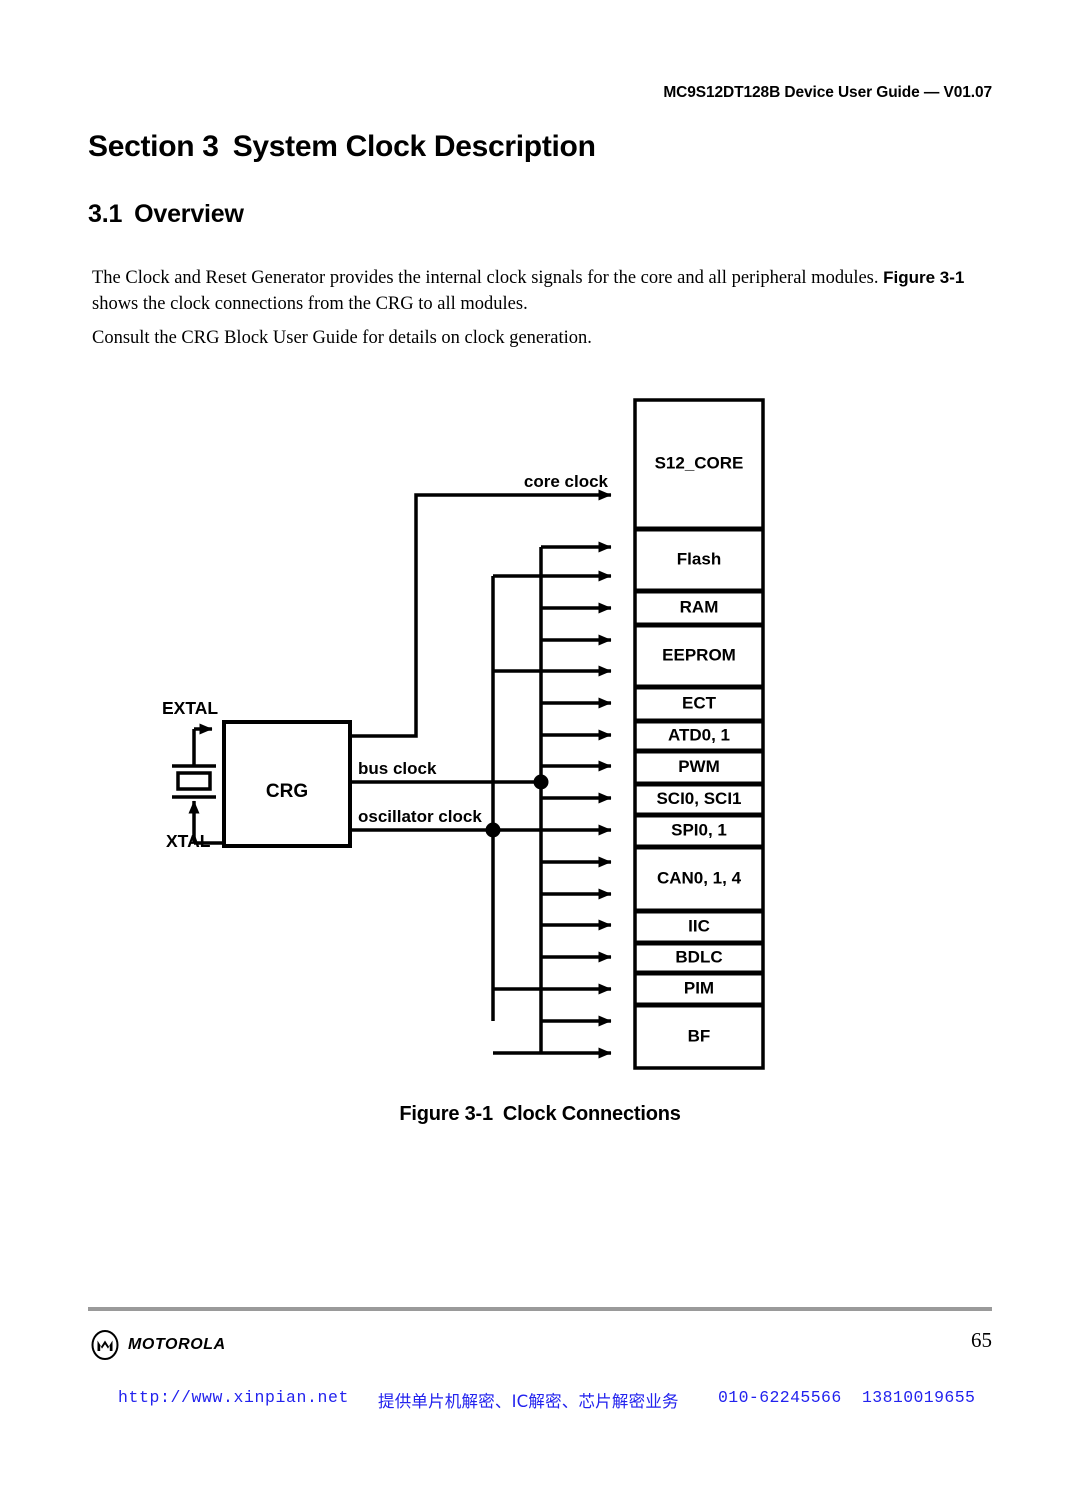  I want to click on module-label: BF, so click(699, 1035).